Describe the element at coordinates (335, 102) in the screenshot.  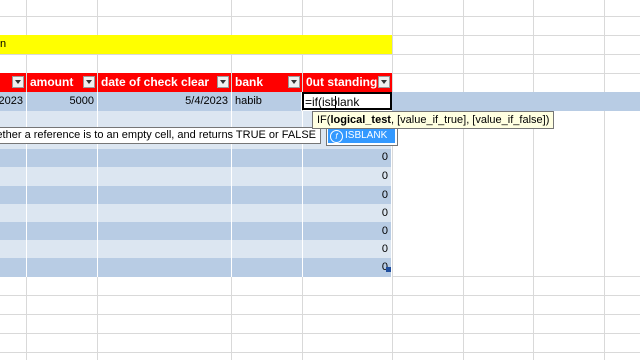
I see `text-caret` at that location.